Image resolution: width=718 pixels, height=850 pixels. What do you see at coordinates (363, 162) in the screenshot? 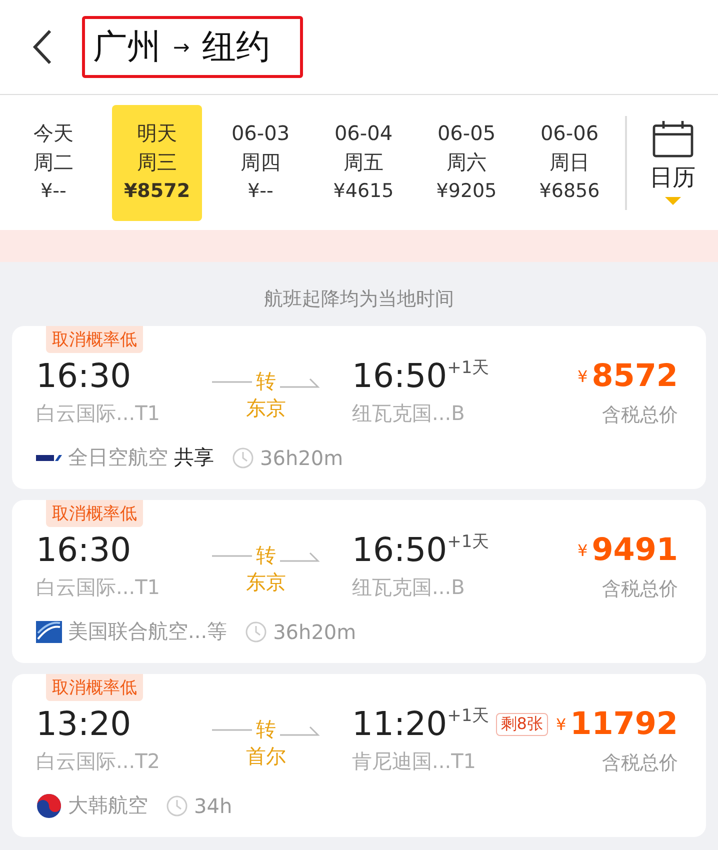
I see `date-tab: 06-04 周五 ¥4615` at bounding box center [363, 162].